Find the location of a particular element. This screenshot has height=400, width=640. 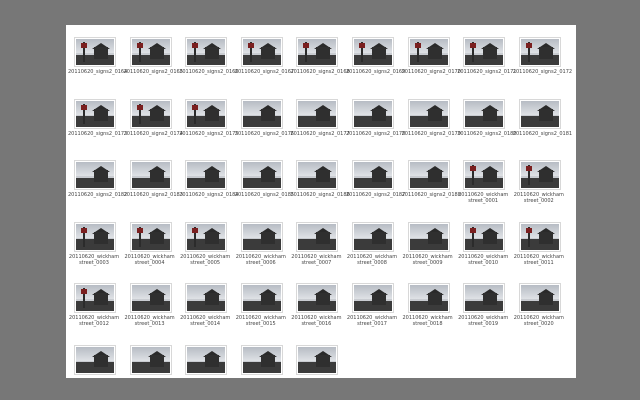

thumbnail: 20110620_signs2_0188 is located at coordinates (431, 181).